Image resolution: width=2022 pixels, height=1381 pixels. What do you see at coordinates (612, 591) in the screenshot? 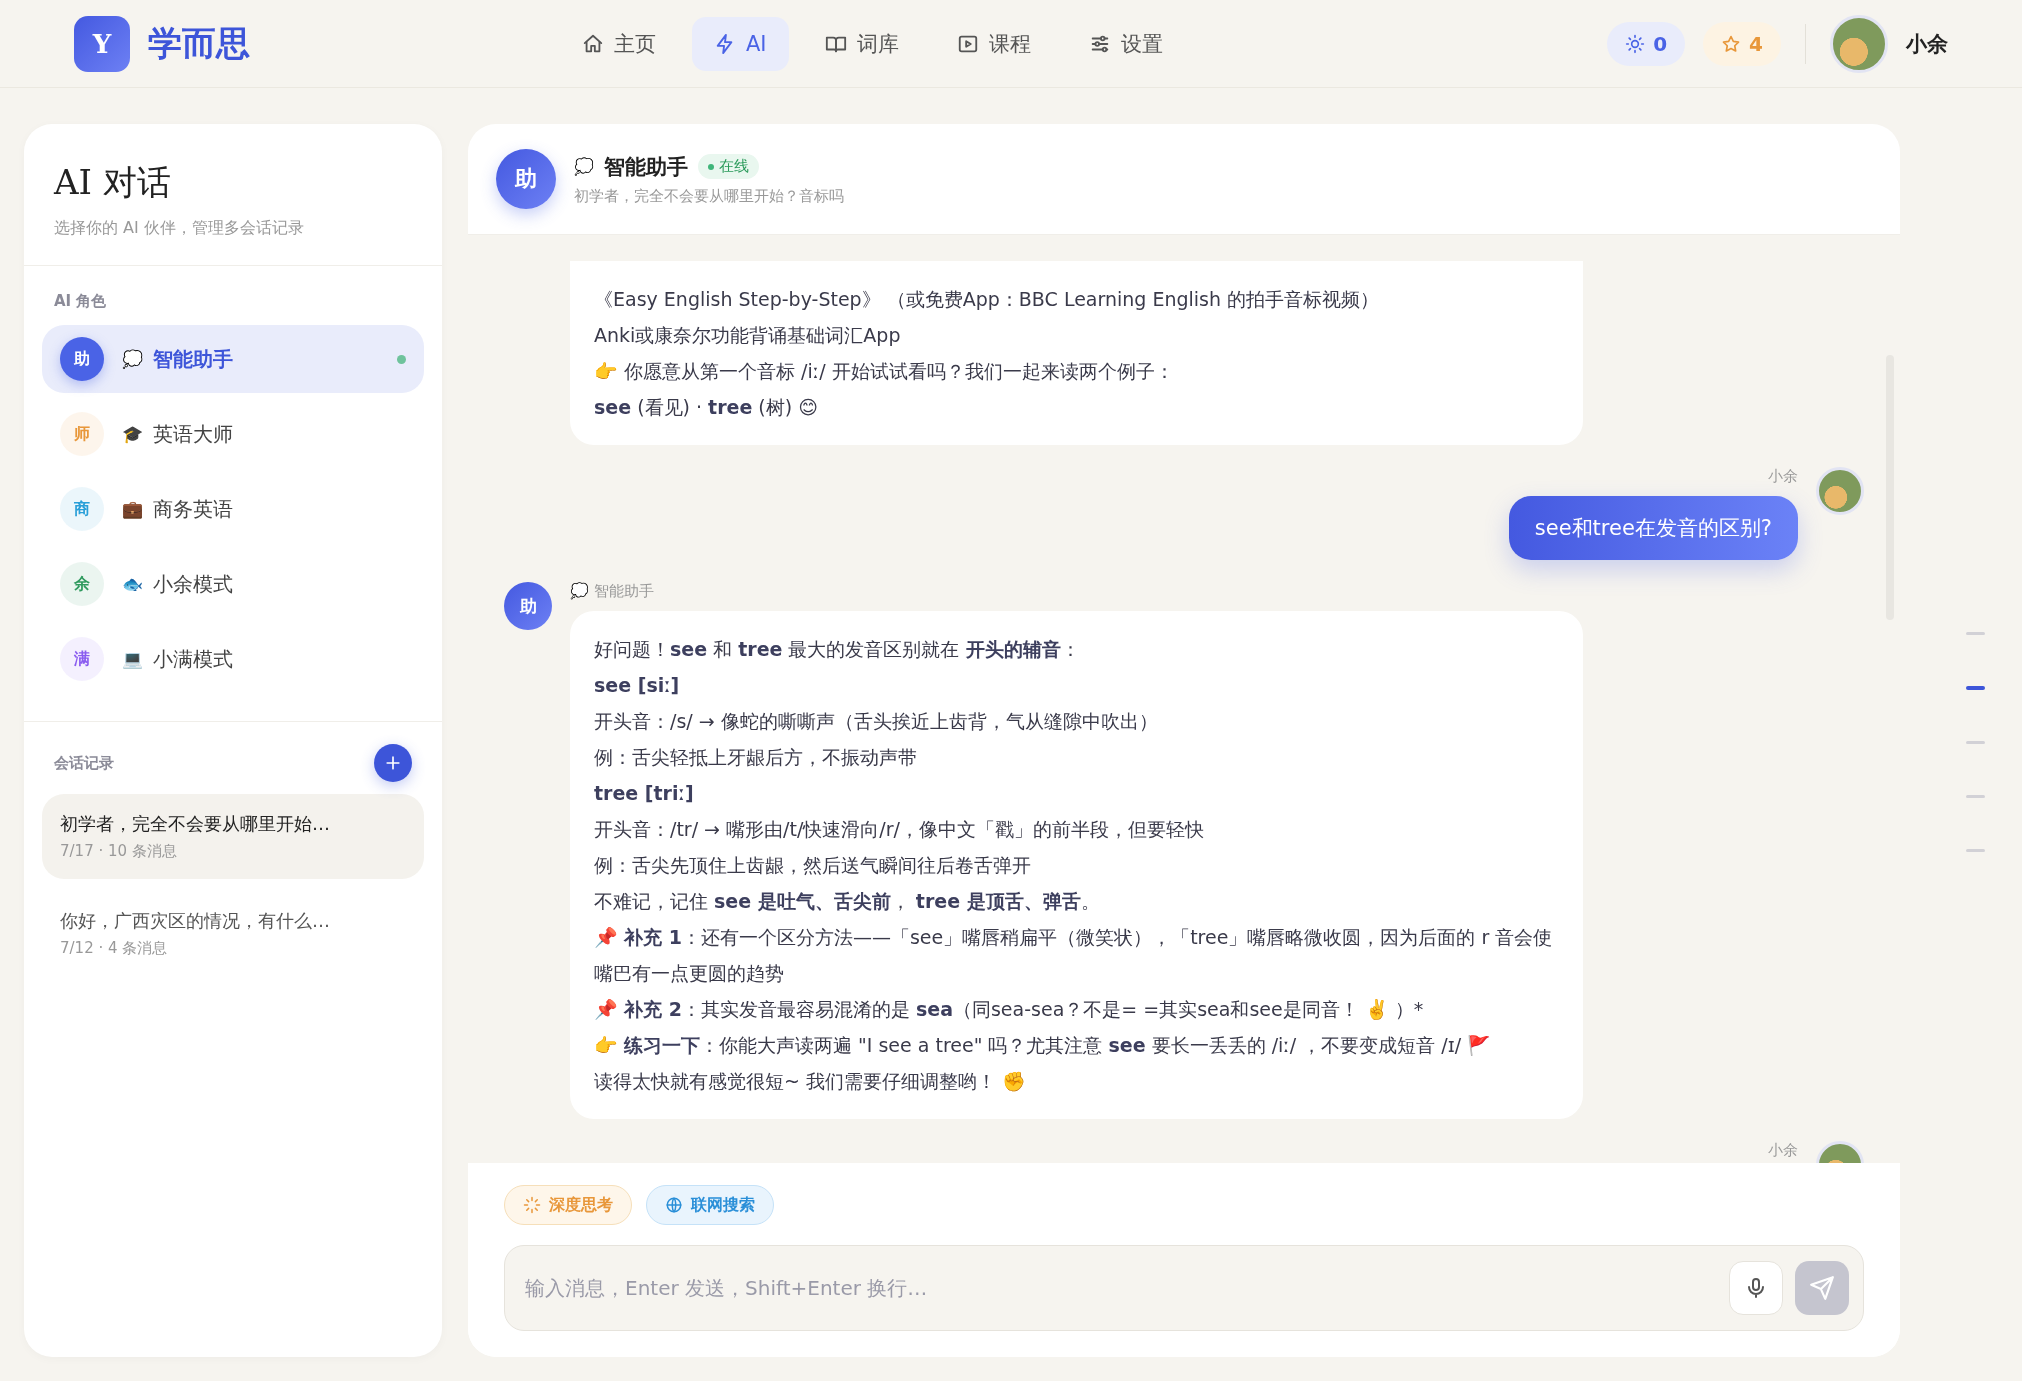
I see `sender-name: 💭 智能助手` at bounding box center [612, 591].